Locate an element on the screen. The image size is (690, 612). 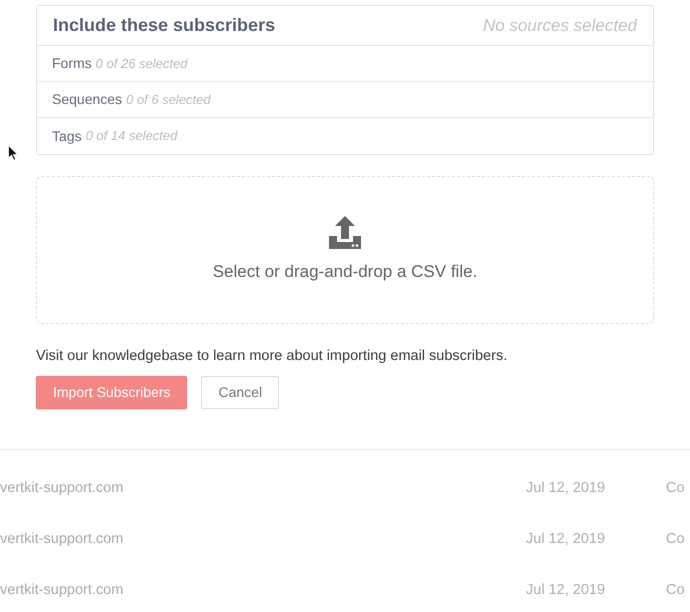
source-row: Forms 0 of 26 selected is located at coordinates (345, 64).